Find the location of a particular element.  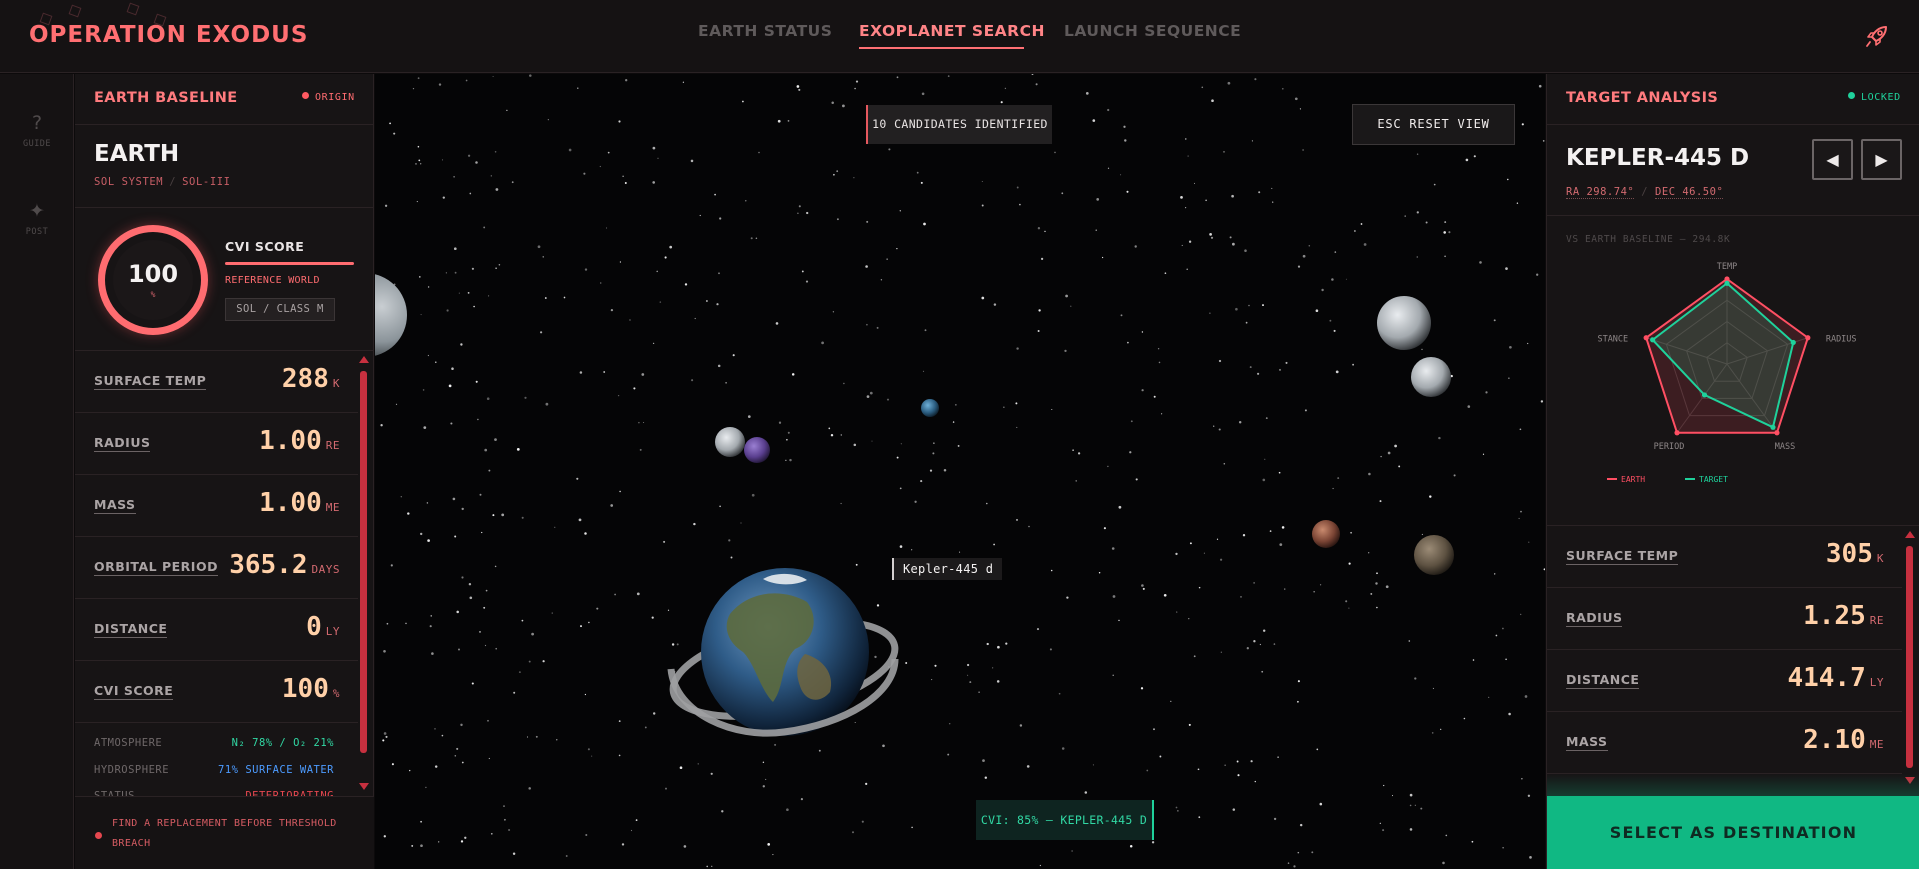

reset-view-button: ESC RESET VIEW is located at coordinates (1433, 124).